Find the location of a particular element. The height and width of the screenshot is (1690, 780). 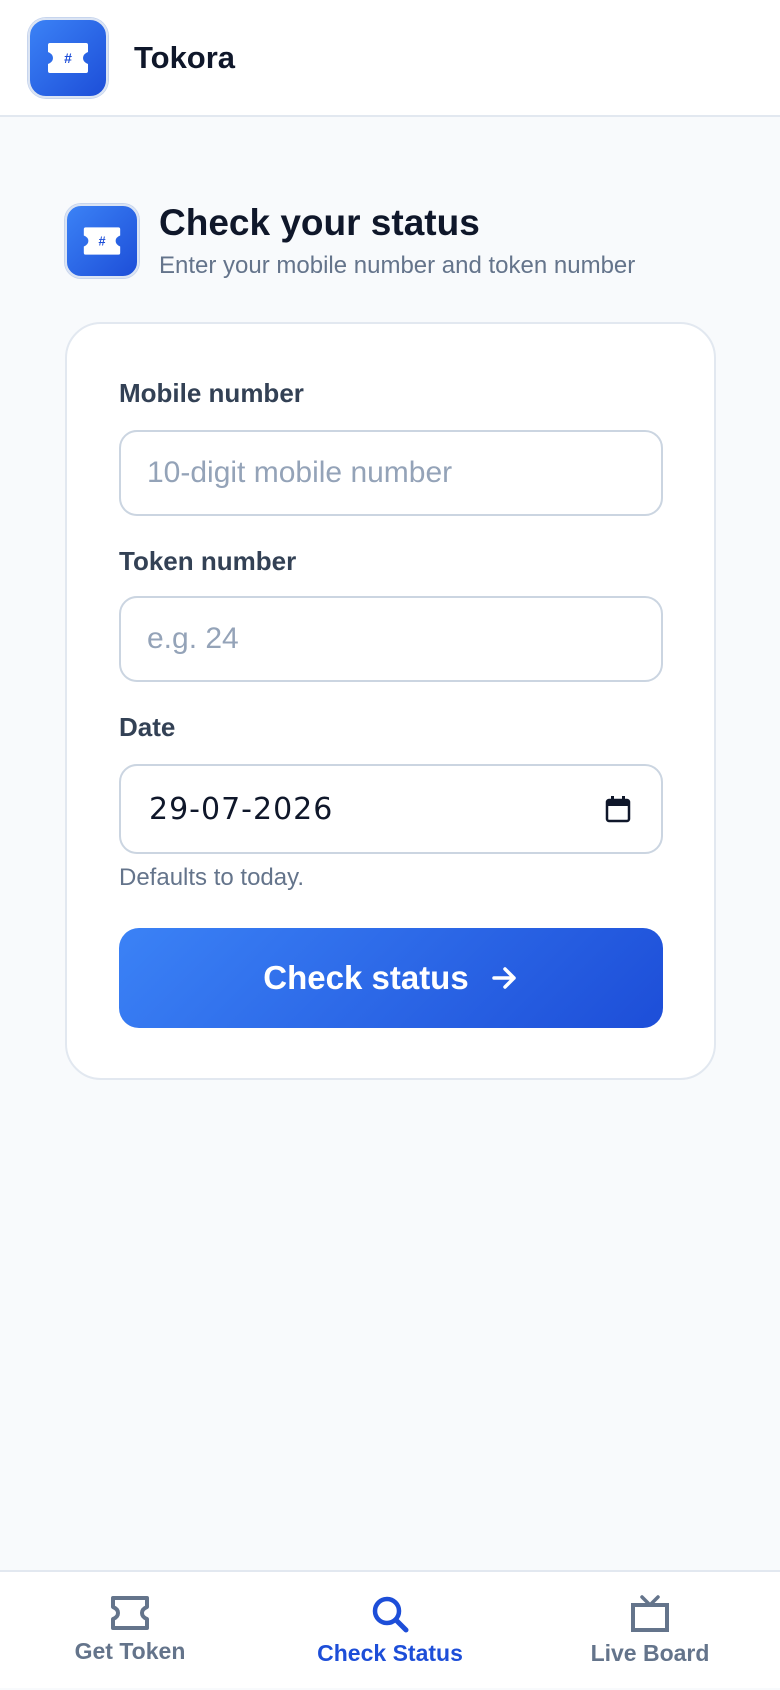

page-icon-glyph: # is located at coordinates (101, 241).